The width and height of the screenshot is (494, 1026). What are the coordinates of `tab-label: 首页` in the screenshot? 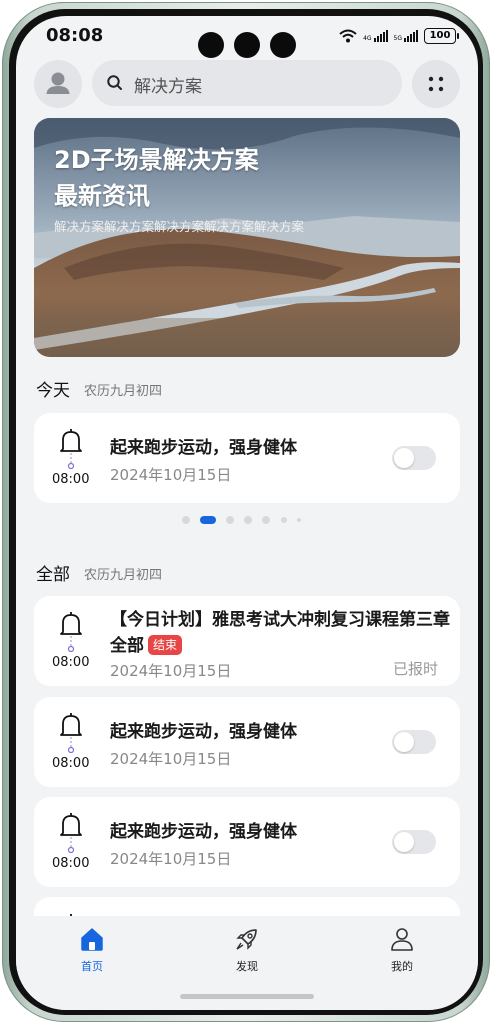 It's located at (92, 966).